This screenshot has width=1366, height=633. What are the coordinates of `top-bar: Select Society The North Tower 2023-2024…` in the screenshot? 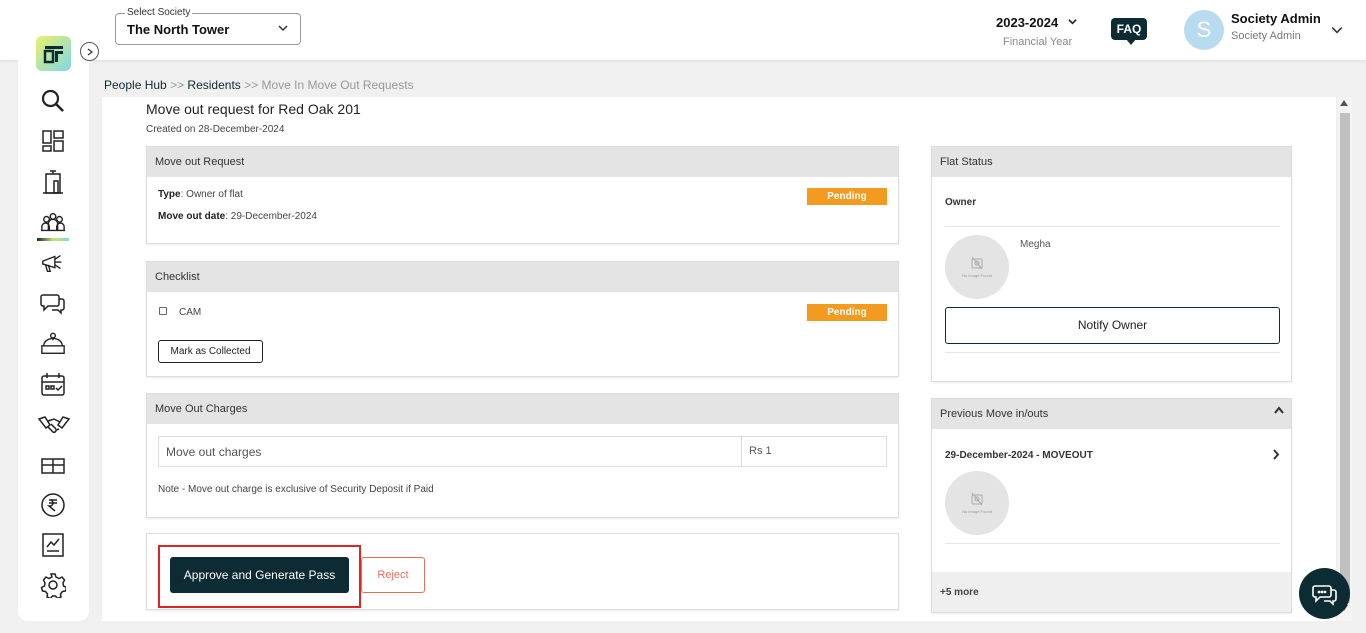 It's located at (683, 30).